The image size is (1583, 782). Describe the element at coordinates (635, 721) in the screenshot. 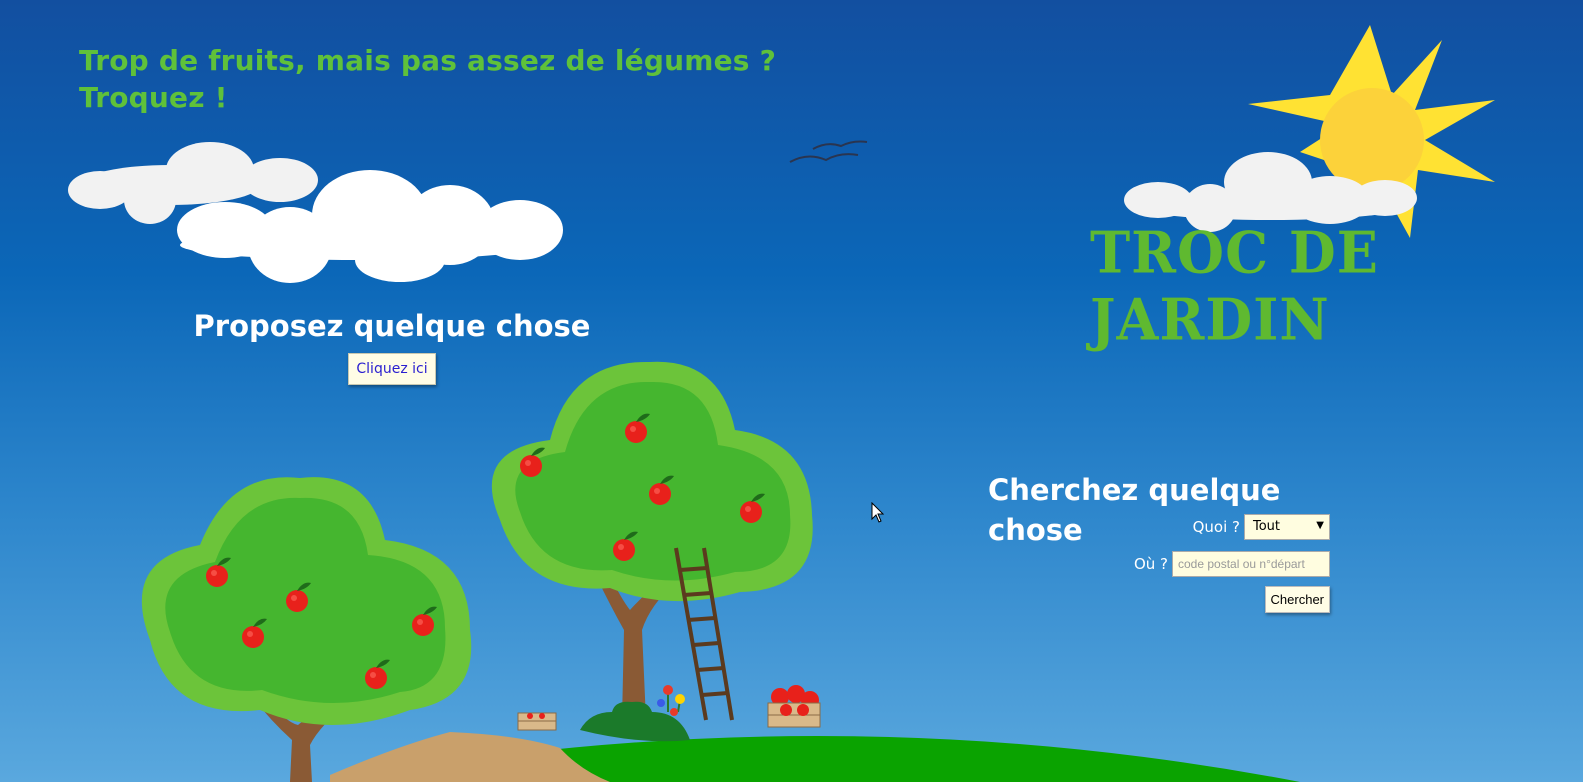

I see `bush` at that location.